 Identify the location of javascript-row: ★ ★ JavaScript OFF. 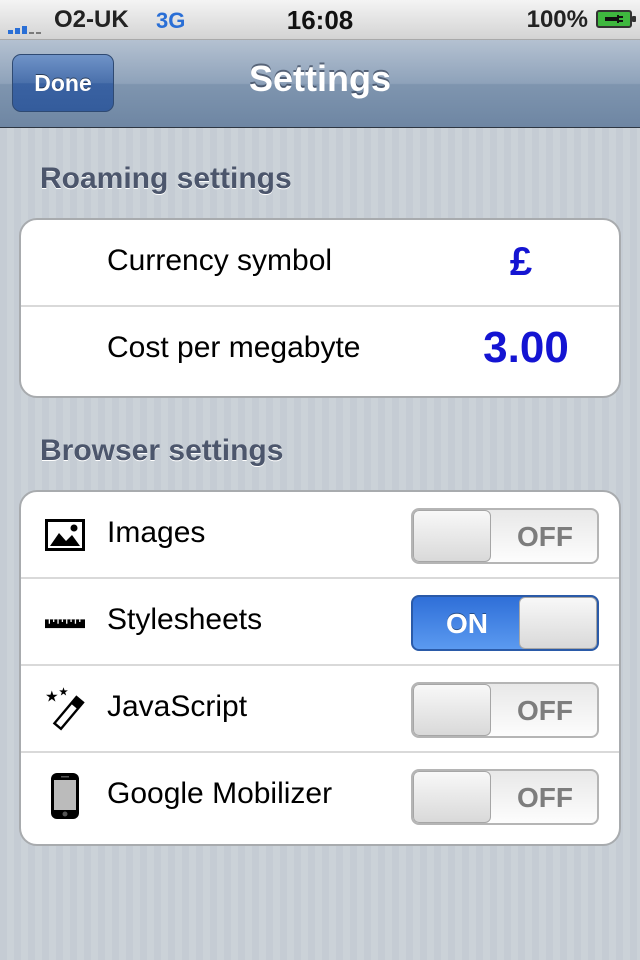
(320, 709).